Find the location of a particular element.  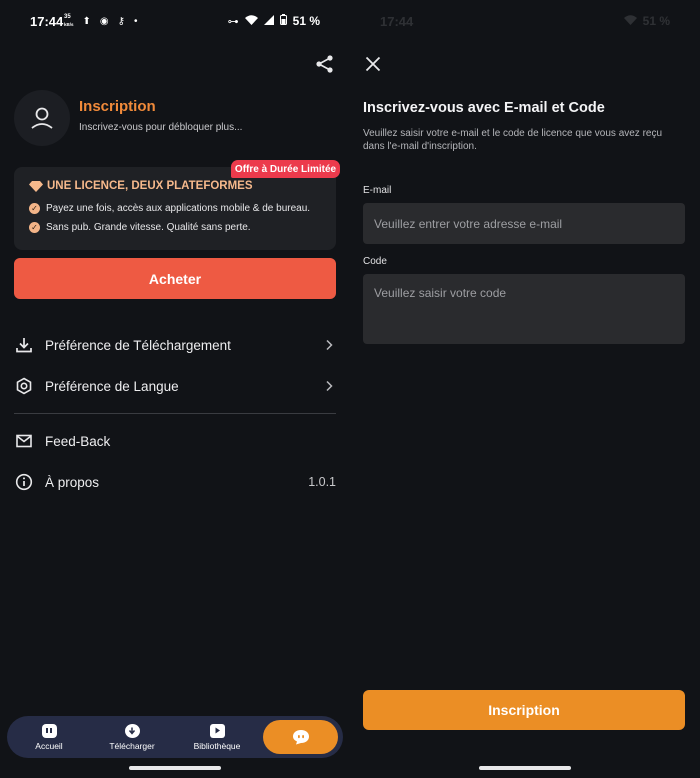

share-button is located at coordinates (325, 64).